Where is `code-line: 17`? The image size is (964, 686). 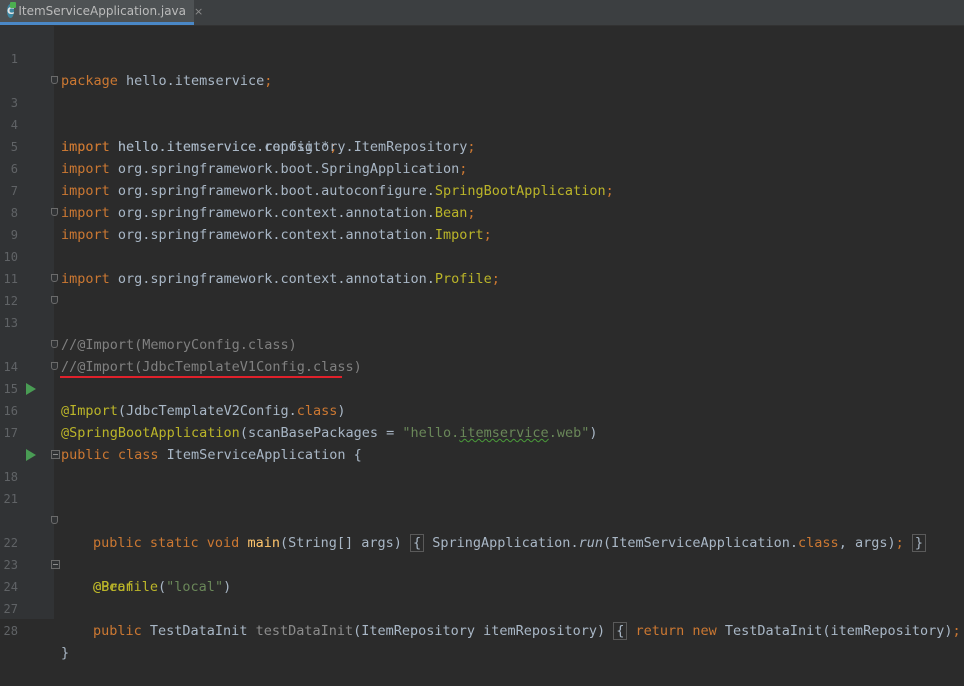 code-line: 17 is located at coordinates (482, 420).